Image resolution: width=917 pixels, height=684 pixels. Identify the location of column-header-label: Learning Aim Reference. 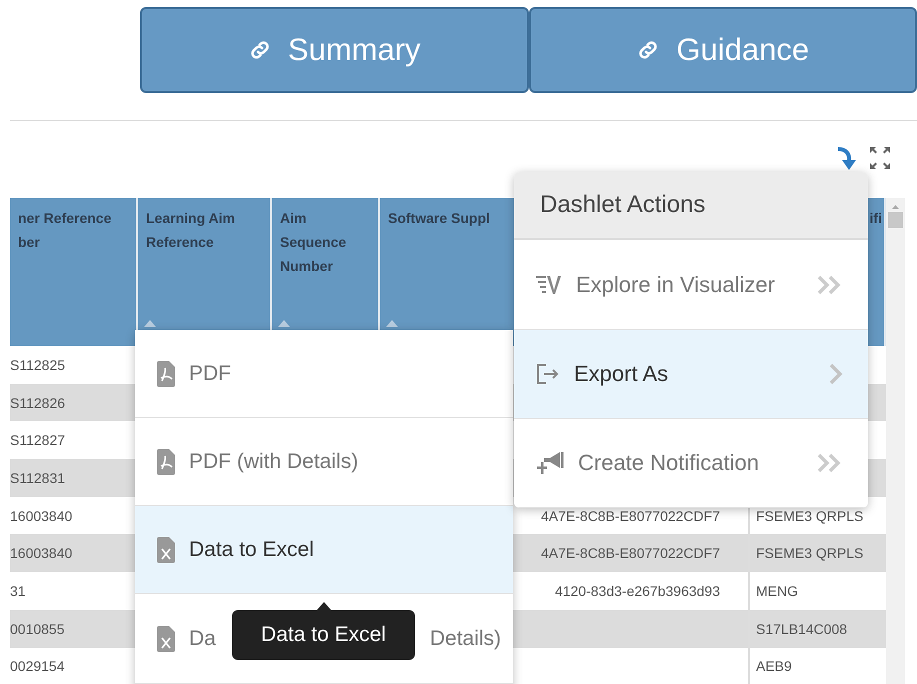
(191, 230).